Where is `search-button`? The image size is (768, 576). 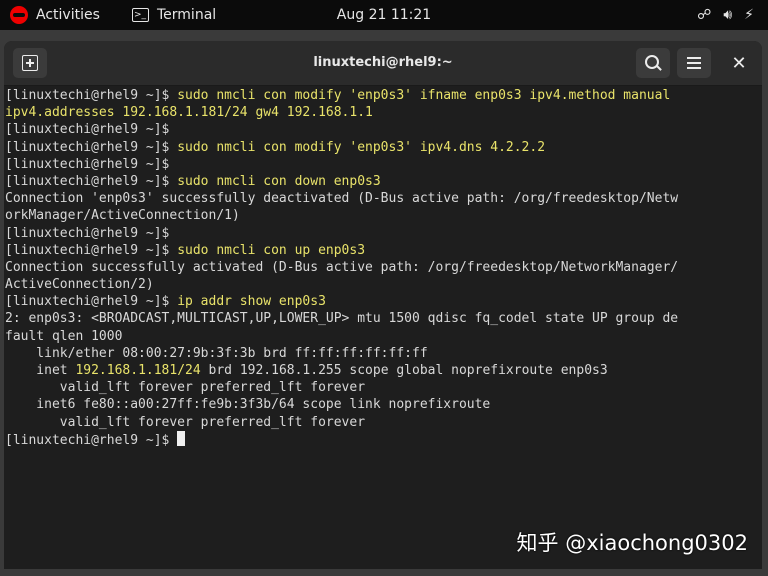 search-button is located at coordinates (653, 63).